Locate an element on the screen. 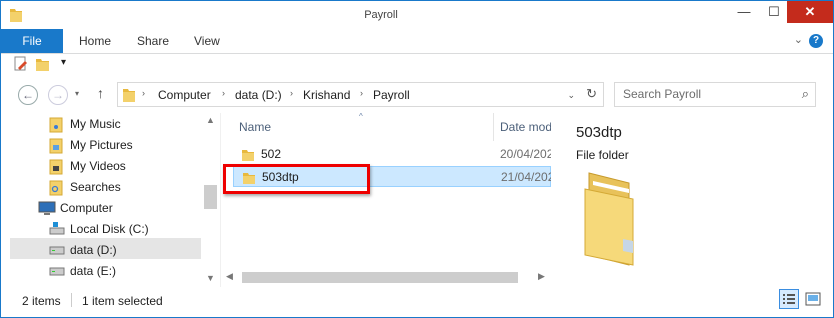 This screenshot has height=318, width=834. search-icon: ⌕ is located at coordinates (805, 94).